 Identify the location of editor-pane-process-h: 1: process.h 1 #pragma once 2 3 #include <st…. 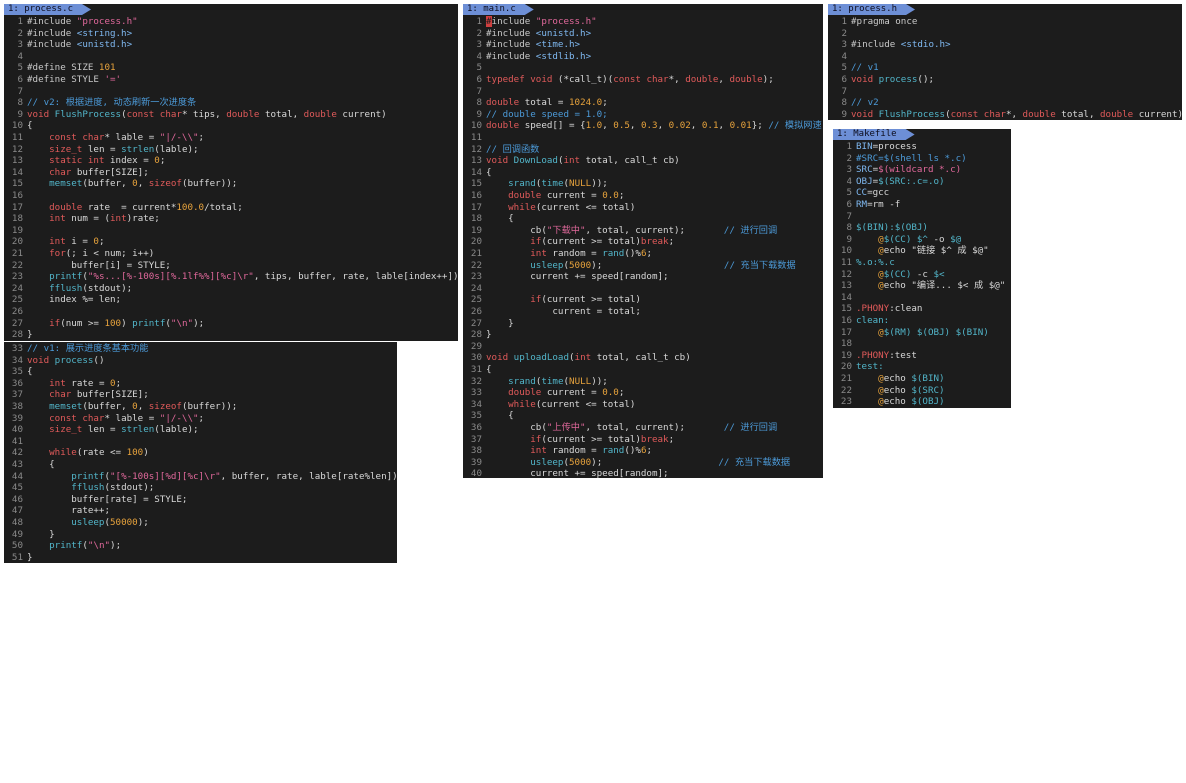
(1005, 62).